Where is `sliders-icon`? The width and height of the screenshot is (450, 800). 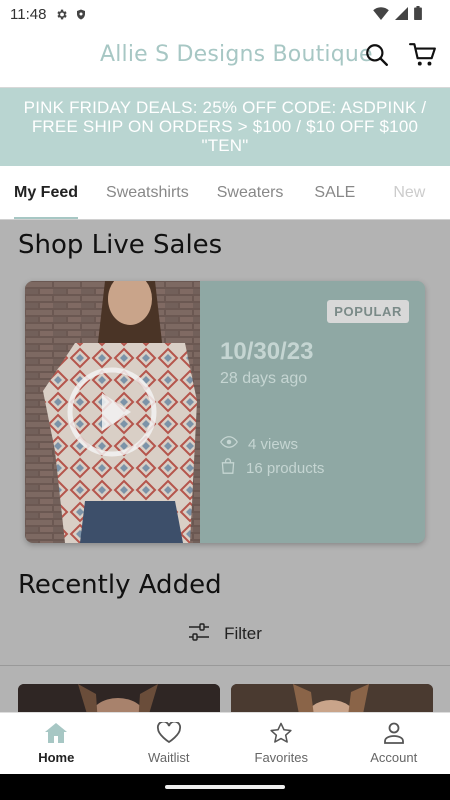 sliders-icon is located at coordinates (199, 634).